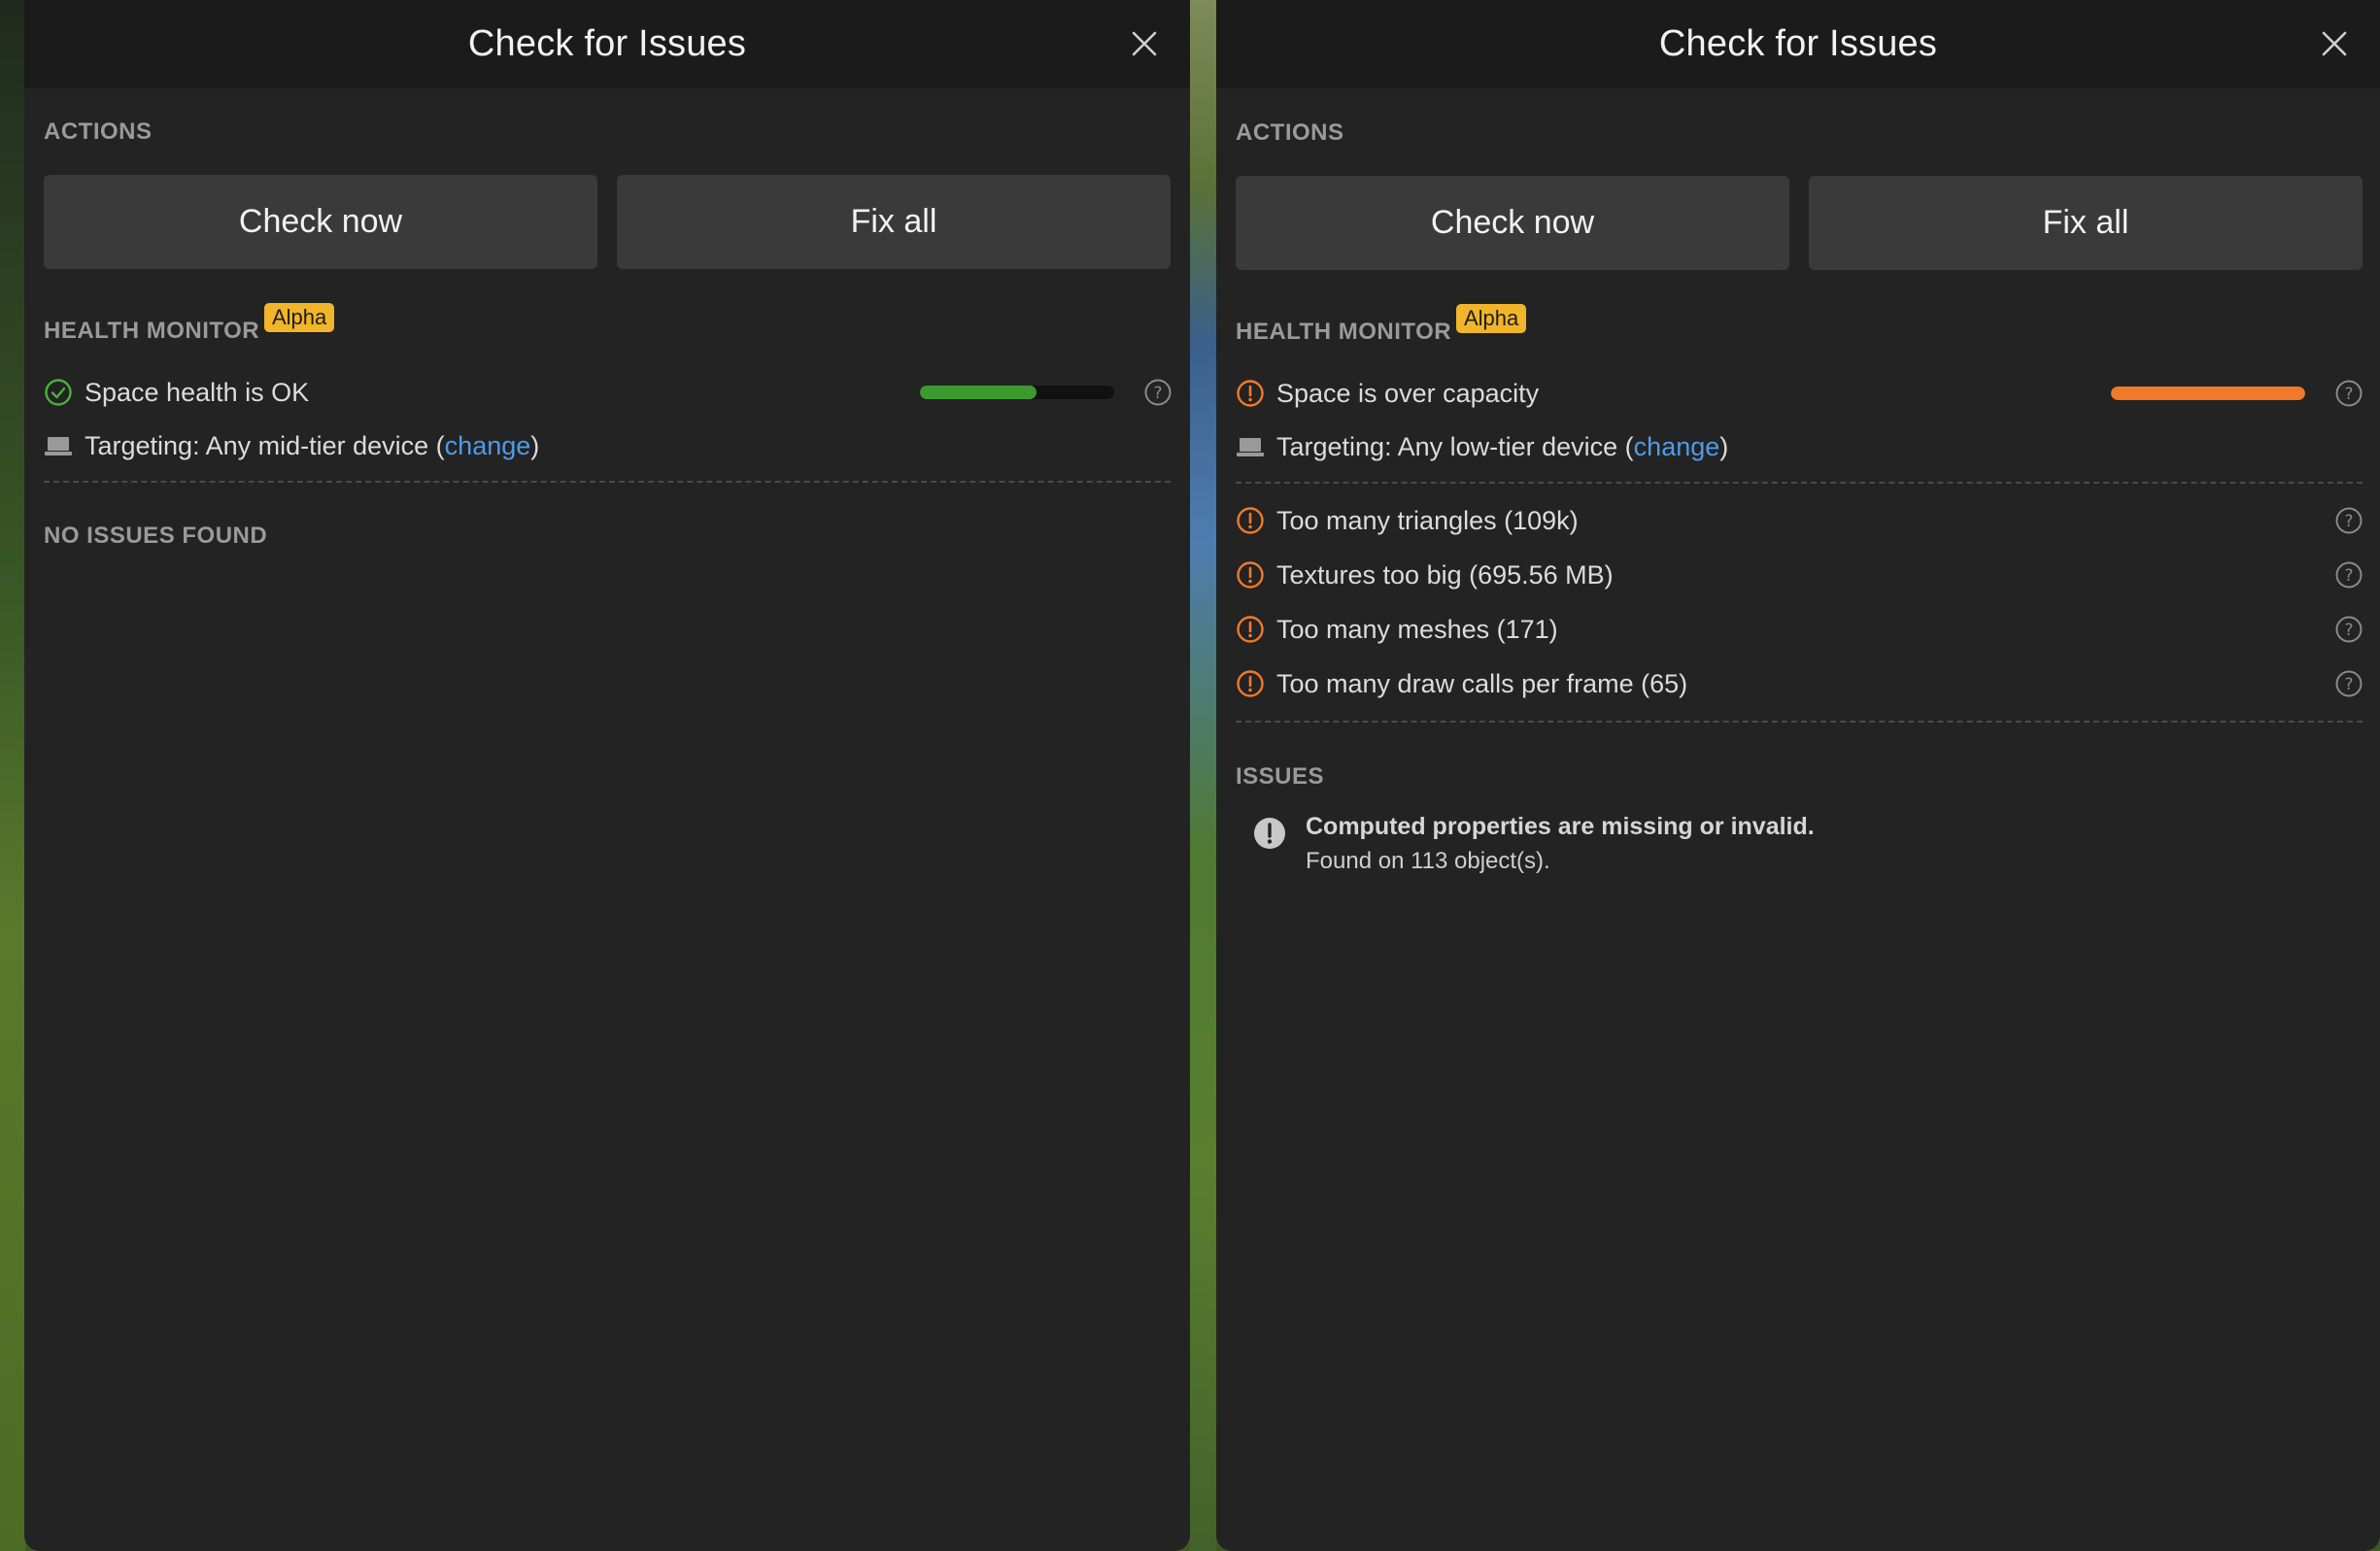 Image resolution: width=2380 pixels, height=1551 pixels. I want to click on health-status-text: Space health is OK, so click(197, 392).